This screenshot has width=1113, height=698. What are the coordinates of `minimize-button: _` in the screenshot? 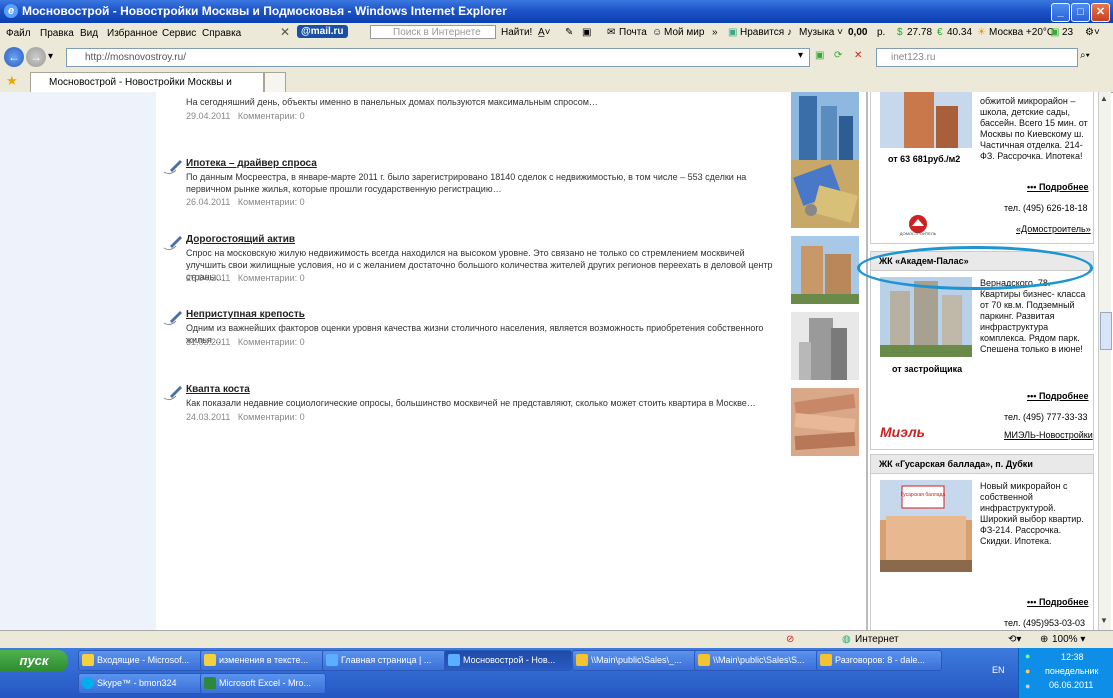 It's located at (1060, 12).